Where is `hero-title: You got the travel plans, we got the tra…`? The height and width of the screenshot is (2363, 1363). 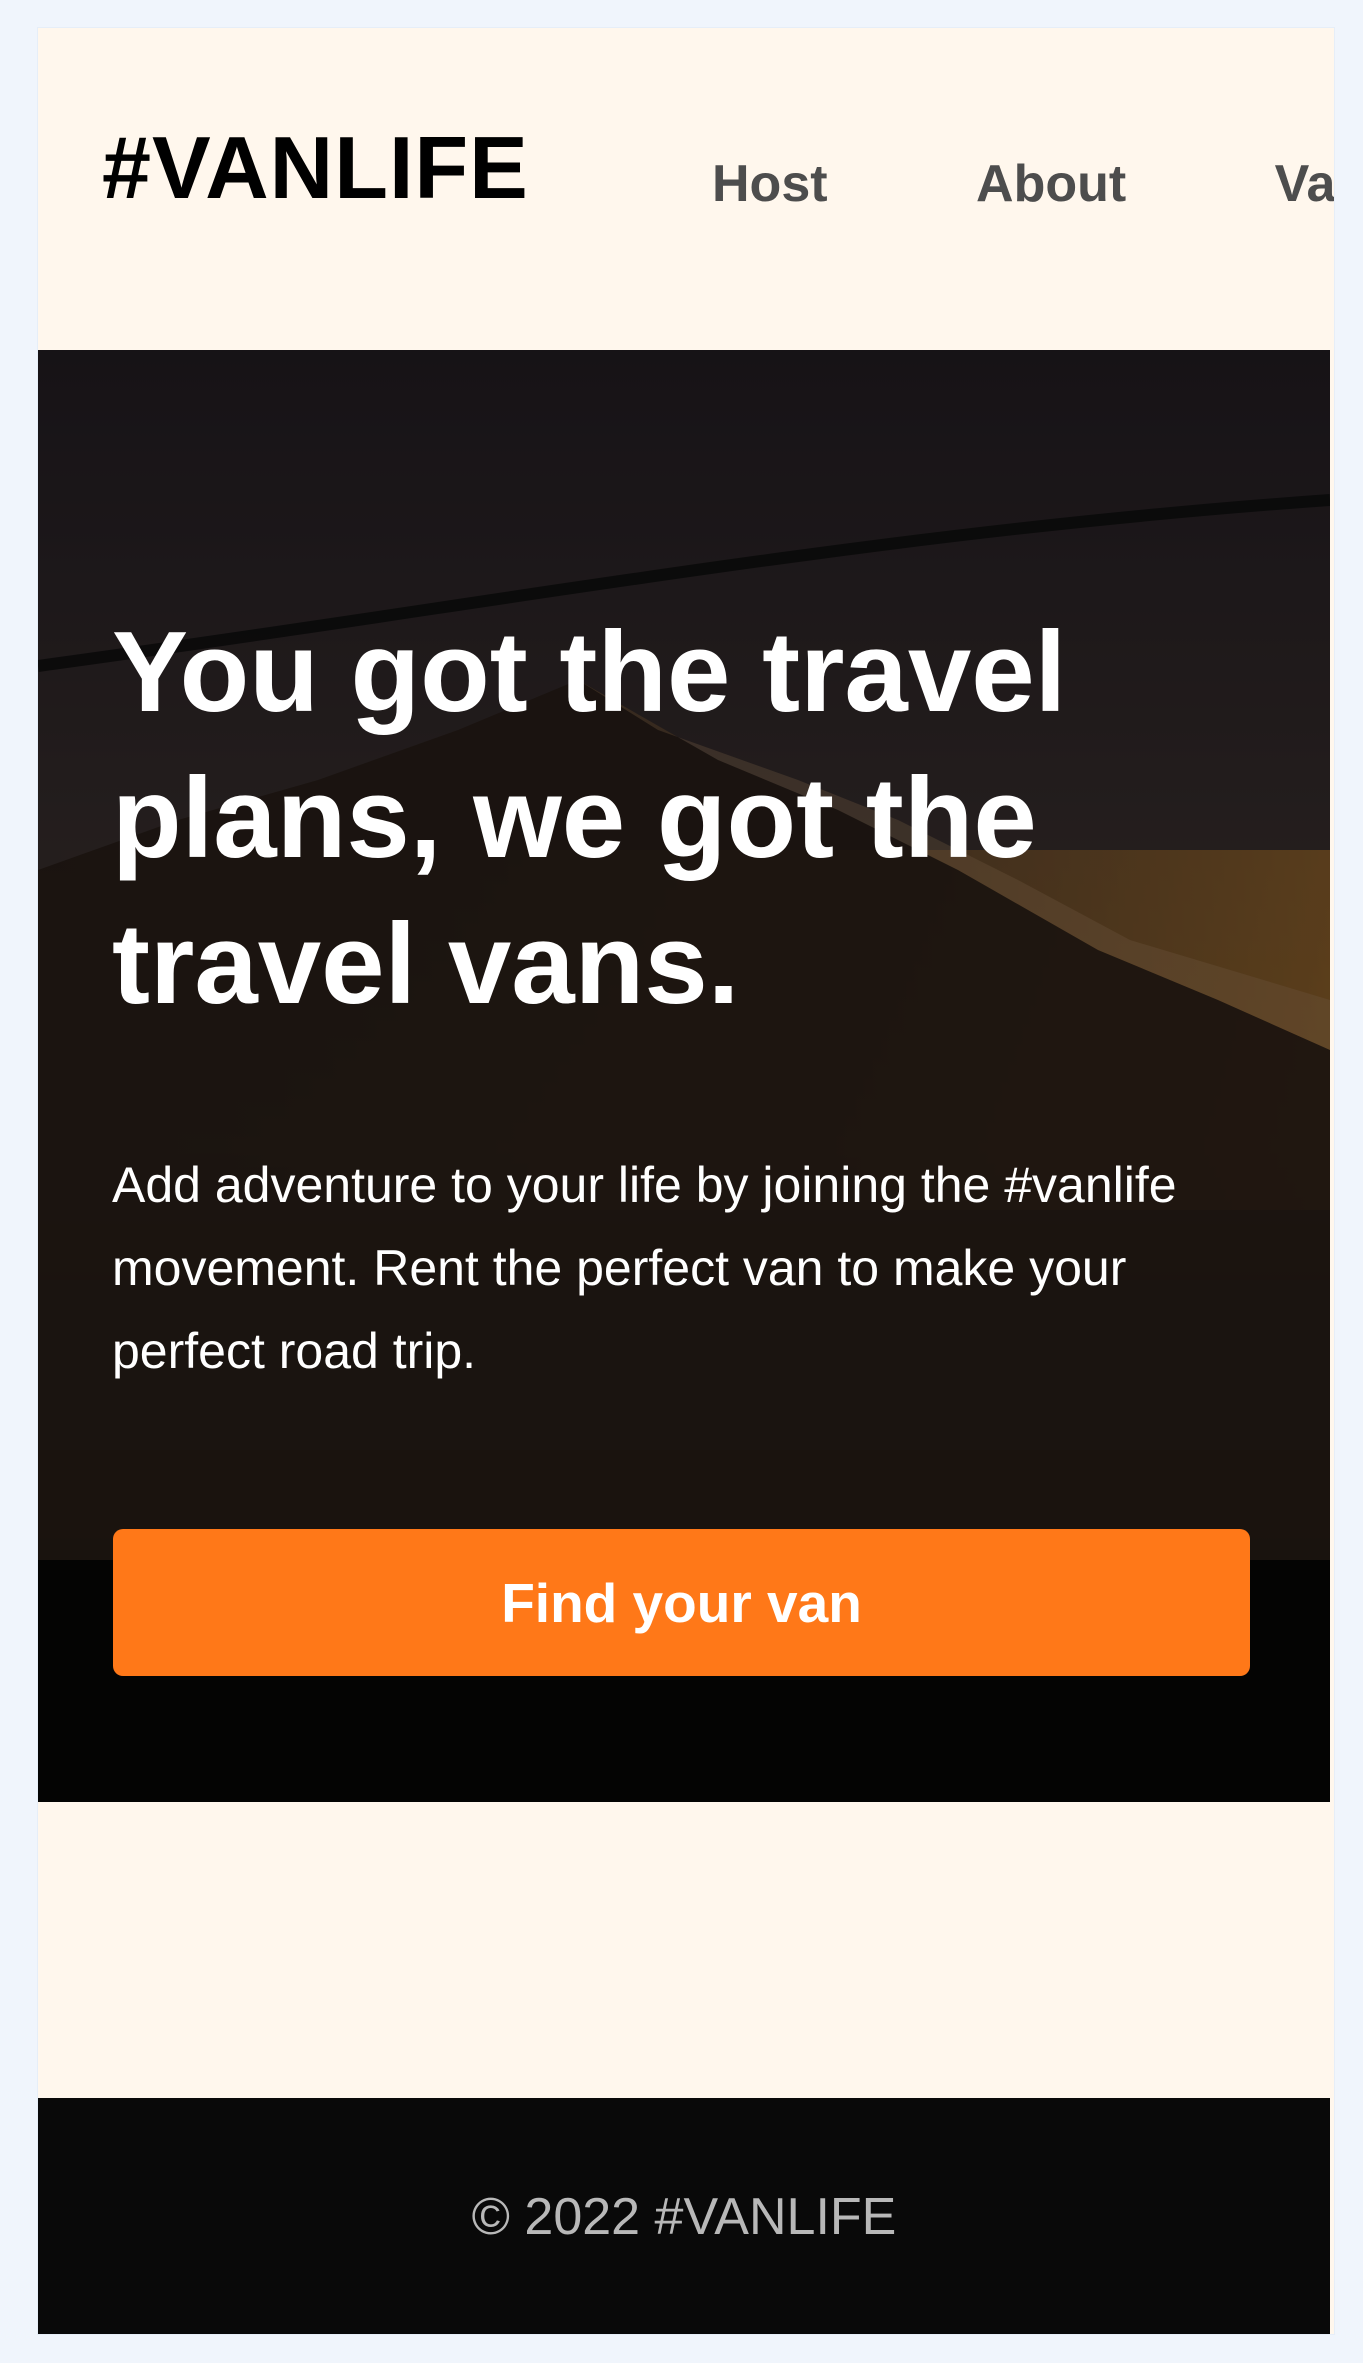 hero-title: You got the travel plans, we got the tra… is located at coordinates (589, 818).